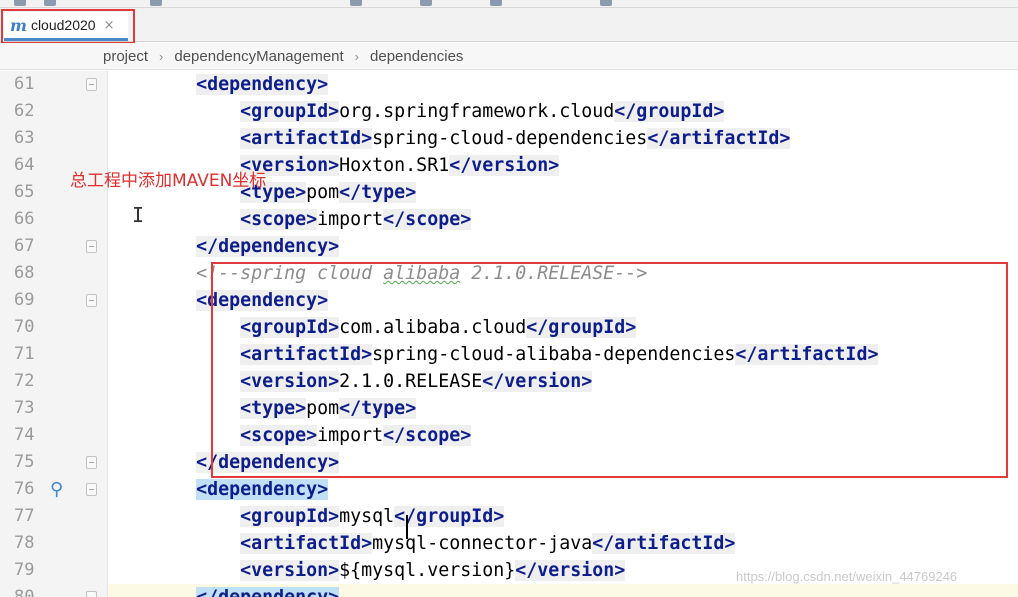 This screenshot has width=1018, height=597. Describe the element at coordinates (24, 543) in the screenshot. I see `line-number: 78` at that location.